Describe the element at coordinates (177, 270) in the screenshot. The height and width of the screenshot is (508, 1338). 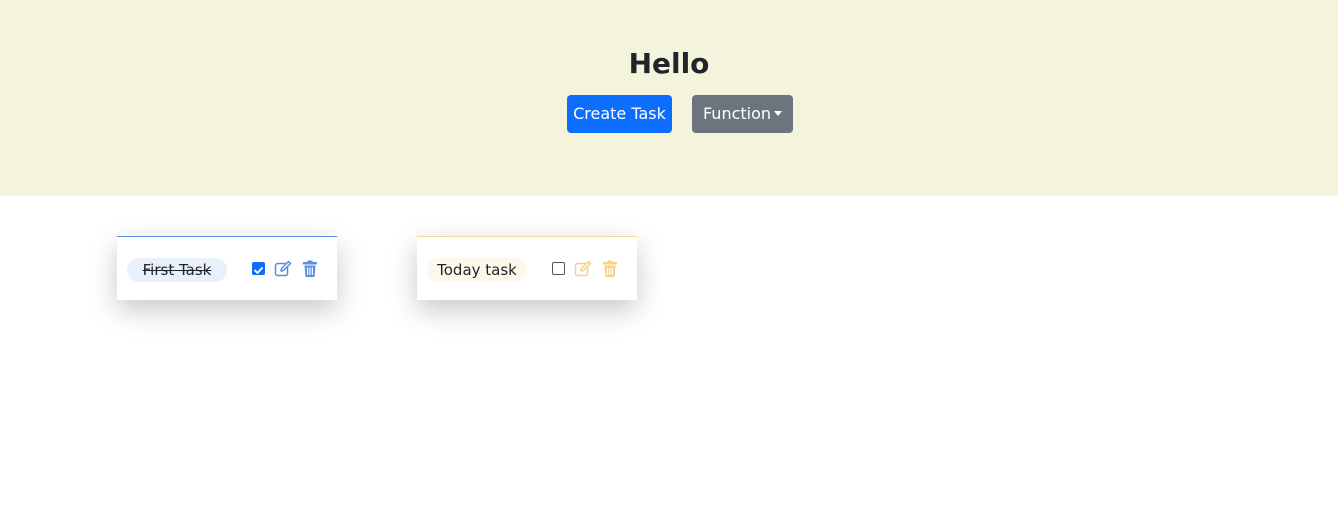
I see `task-title: First Task` at that location.